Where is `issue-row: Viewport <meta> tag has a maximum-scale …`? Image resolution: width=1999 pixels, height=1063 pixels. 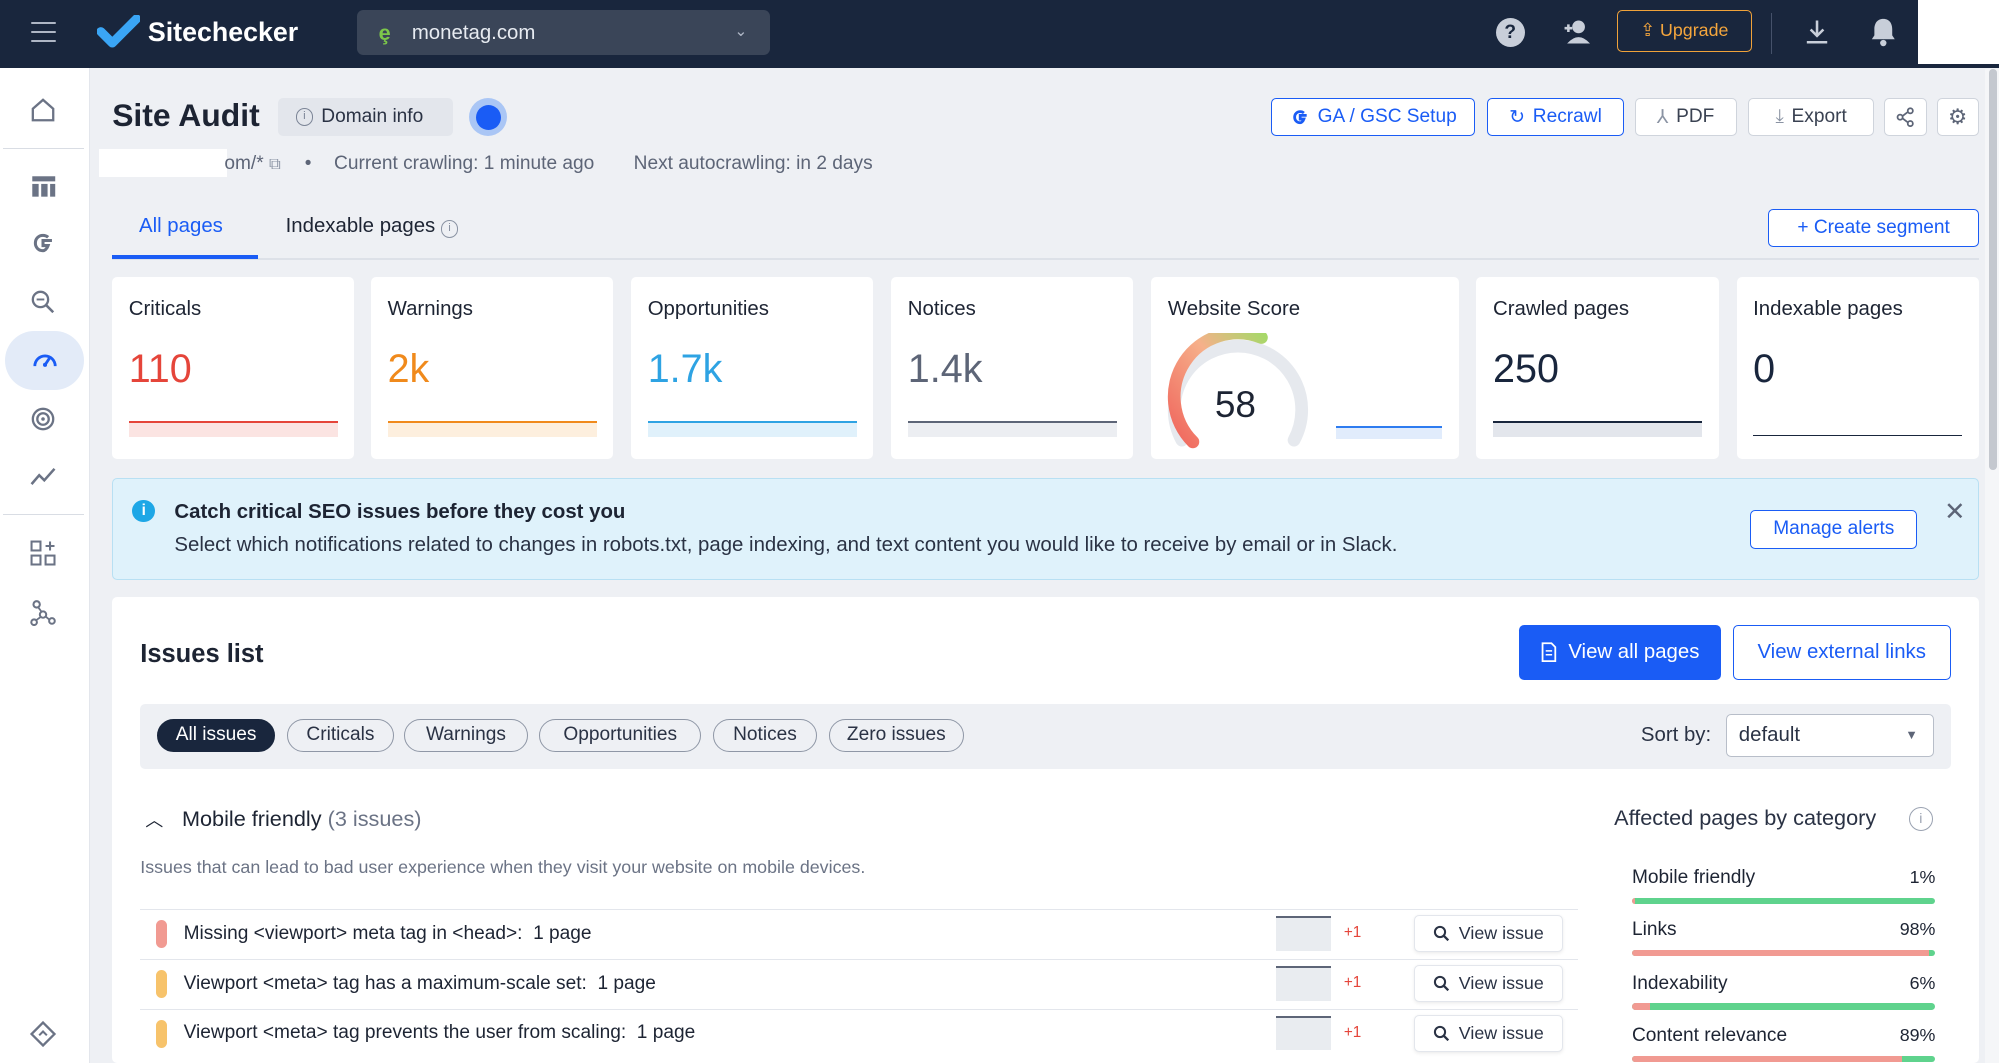 issue-row: Viewport <meta> tag has a maximum-scale … is located at coordinates (859, 983).